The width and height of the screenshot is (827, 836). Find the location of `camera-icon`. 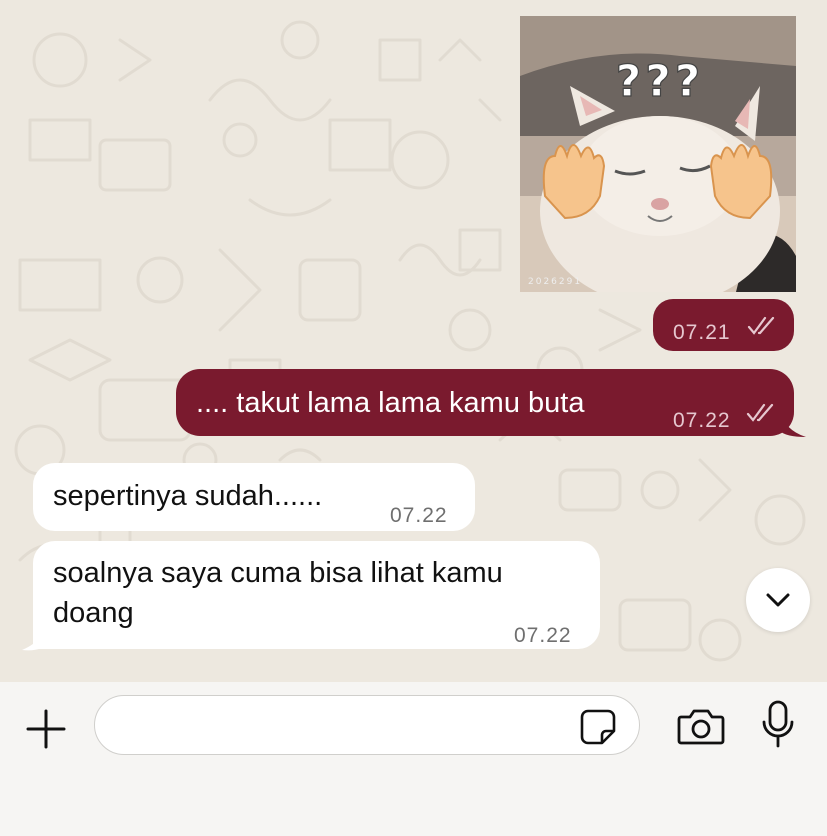

camera-icon is located at coordinates (701, 726).